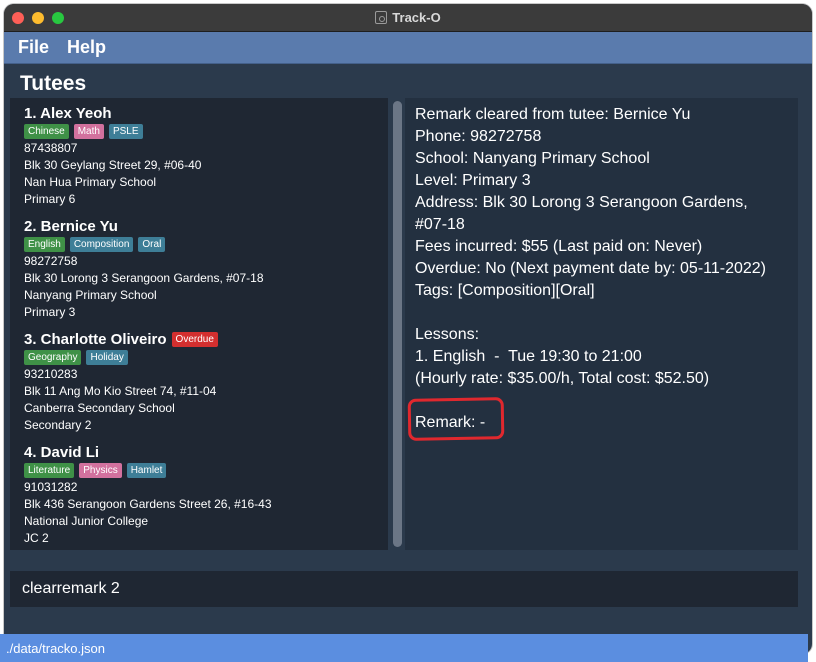 The image size is (816, 662). Describe the element at coordinates (120, 391) in the screenshot. I see `tutee-address: Blk 11 Ang Mo Kio Street 74, #11-04` at that location.